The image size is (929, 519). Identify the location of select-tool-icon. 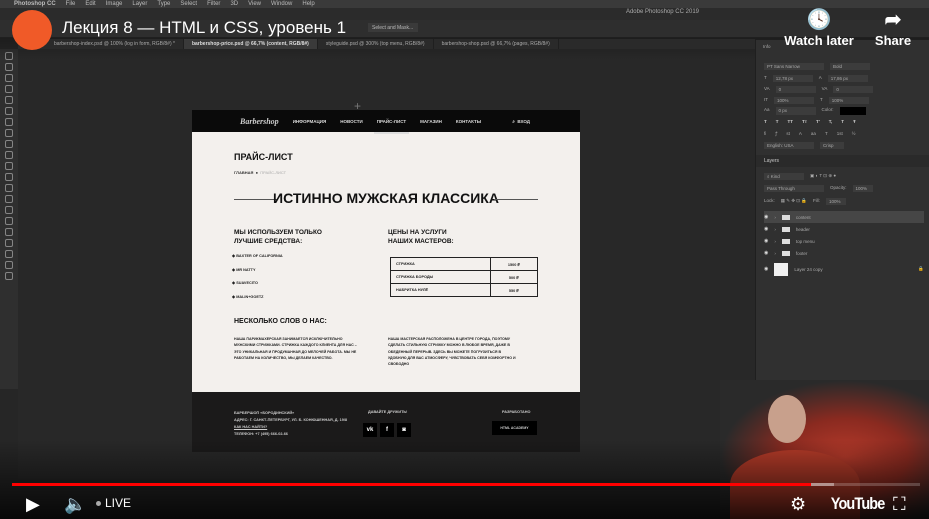
(9, 89).